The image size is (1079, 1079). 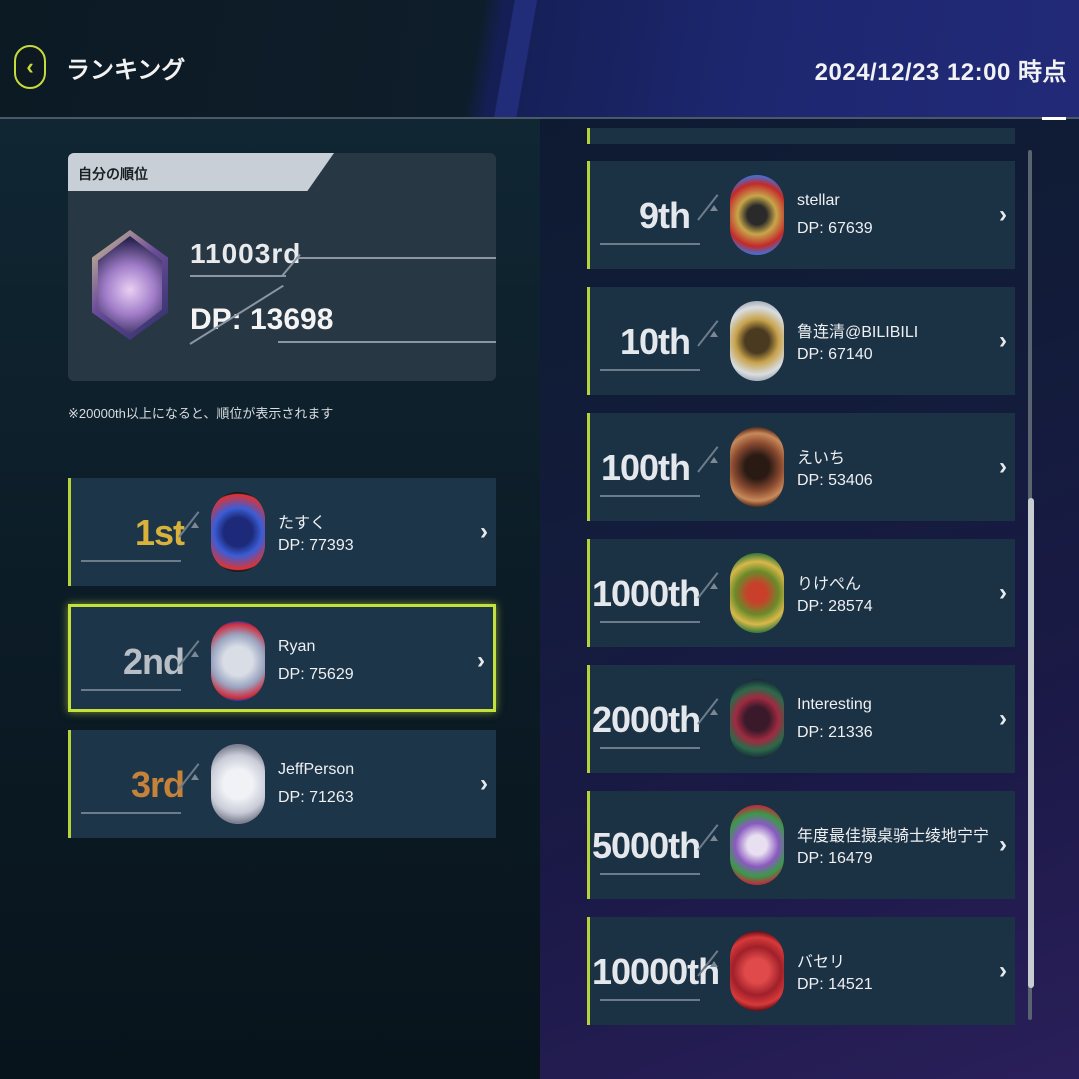 What do you see at coordinates (821, 962) in the screenshot?
I see `player-name: バセリ` at bounding box center [821, 962].